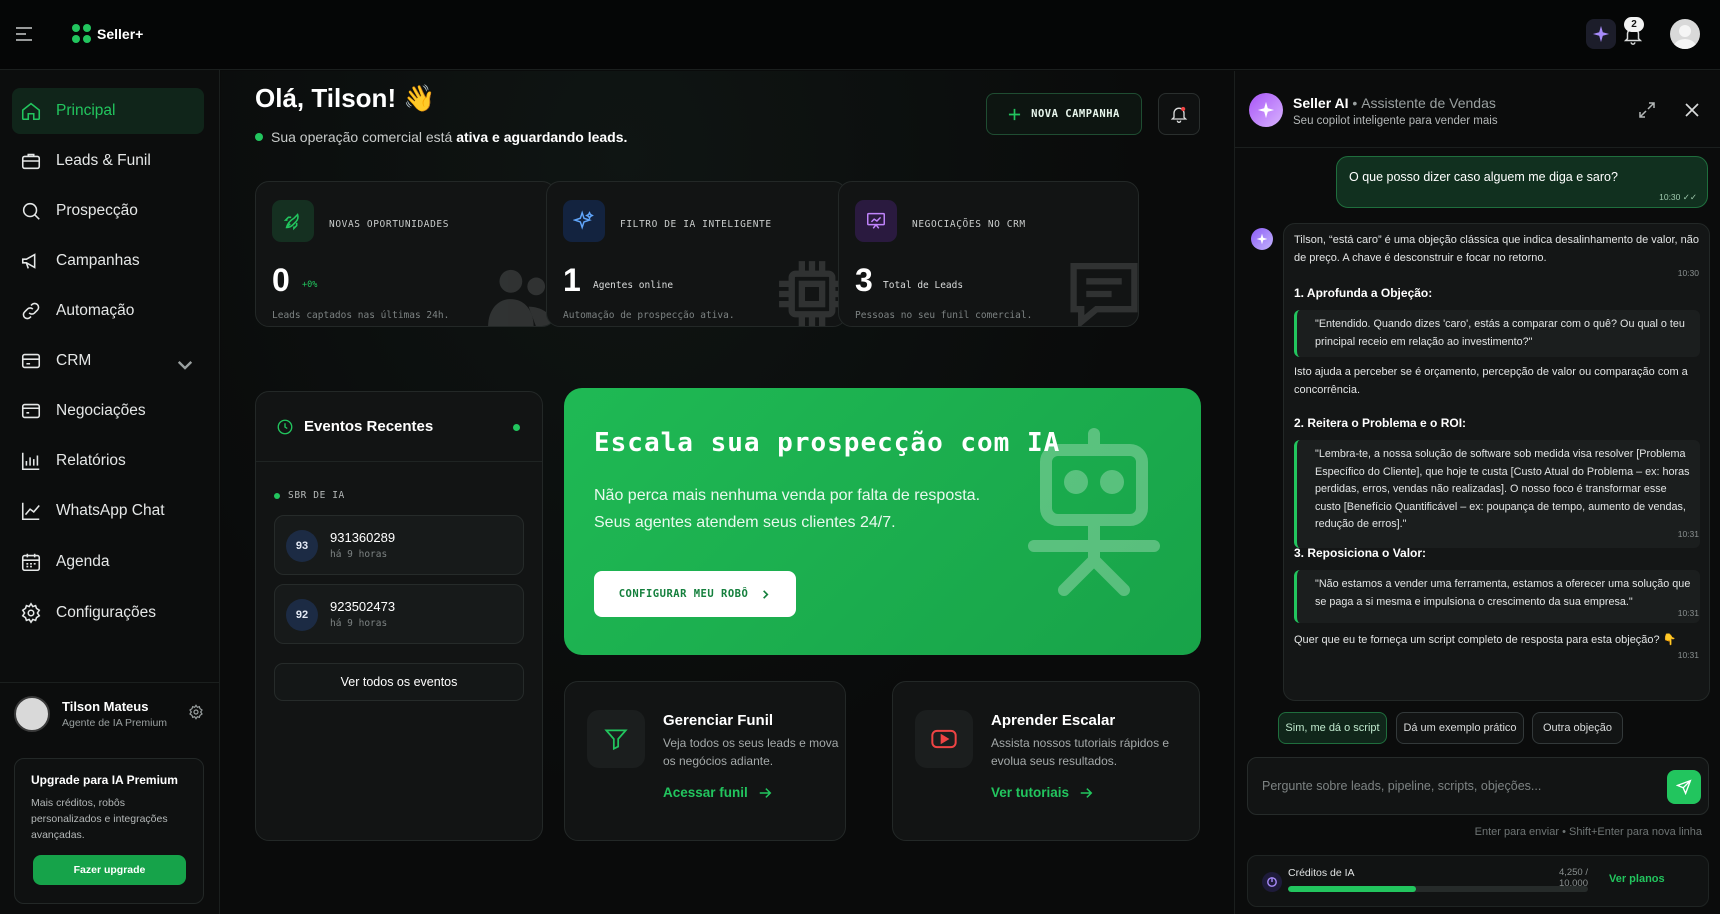 The height and width of the screenshot is (914, 1720). Describe the element at coordinates (97, 210) in the screenshot. I see `sidebar-item-label: Prospecção` at that location.